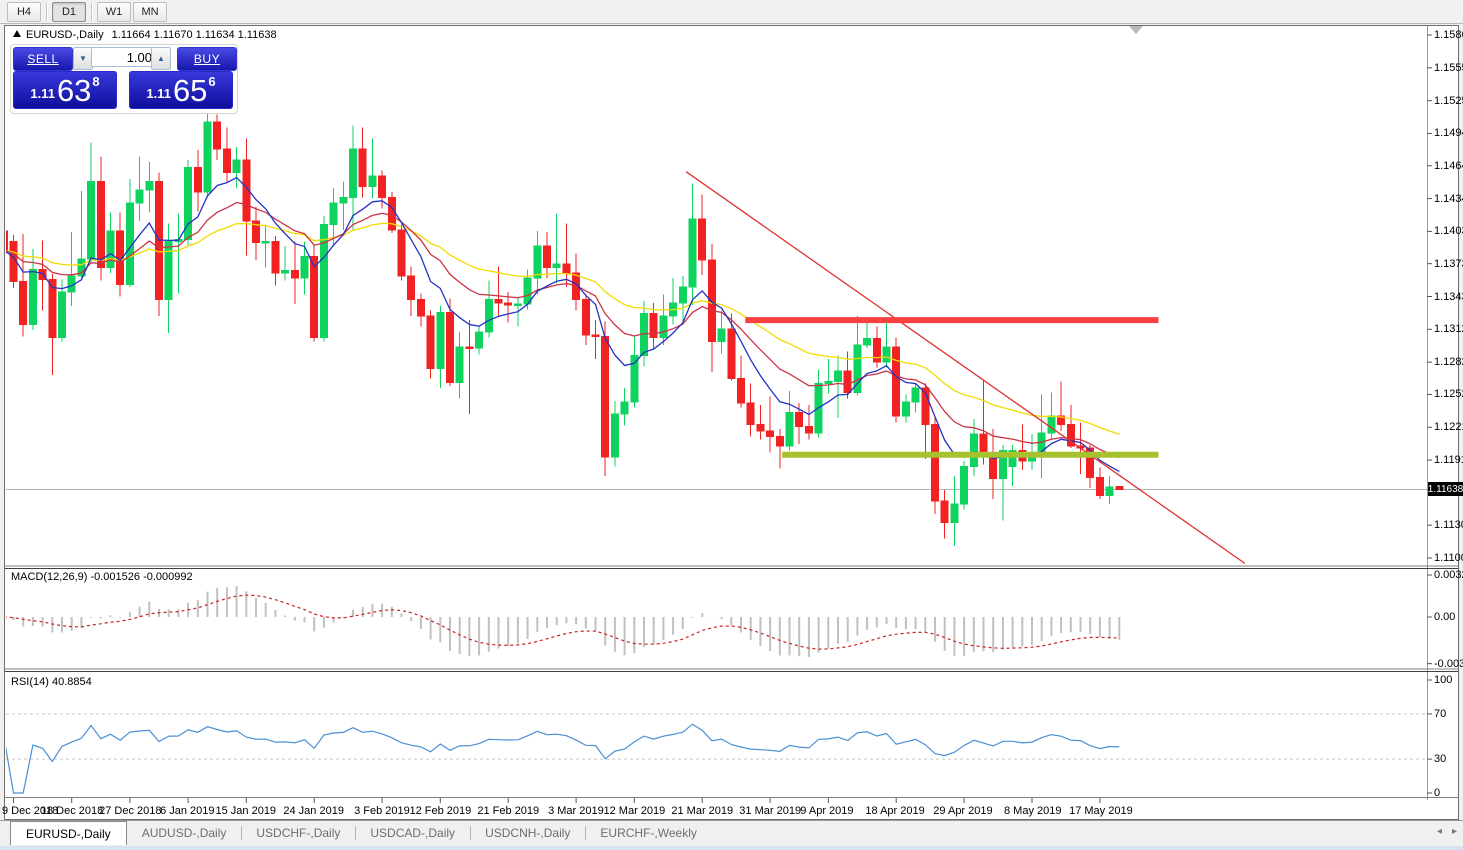 This screenshot has height=850, width=1463. I want to click on price-axis-label: 1.13735, so click(1448, 263).